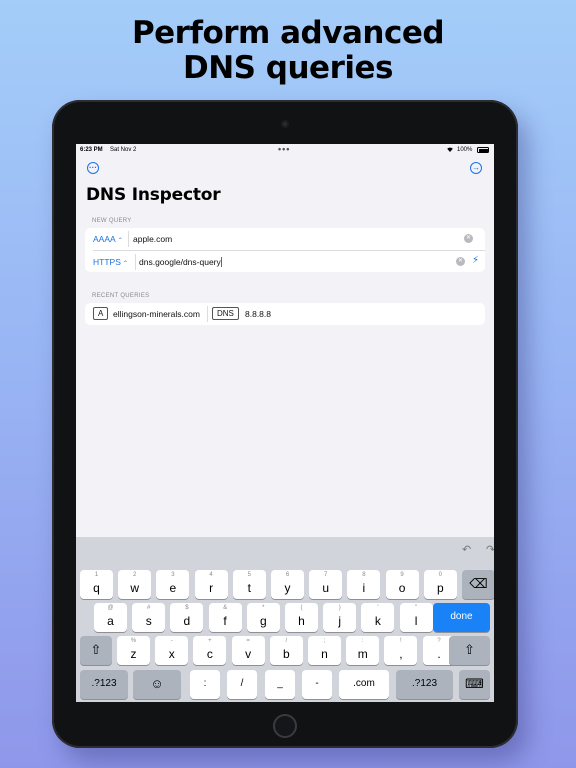 This screenshot has width=576, height=768. I want to click on key-dotcom: .com, so click(364, 684).